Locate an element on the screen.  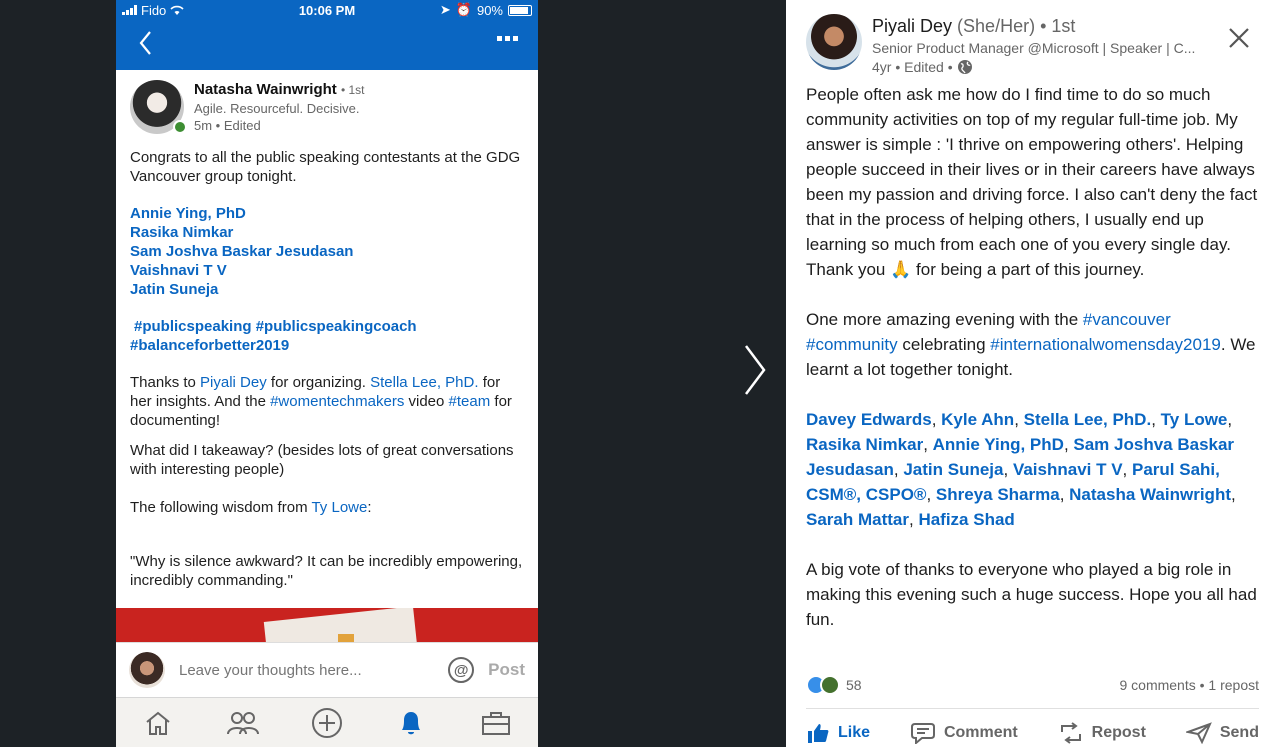
mention-link: Shreya Sharma is located at coordinates (998, 494).